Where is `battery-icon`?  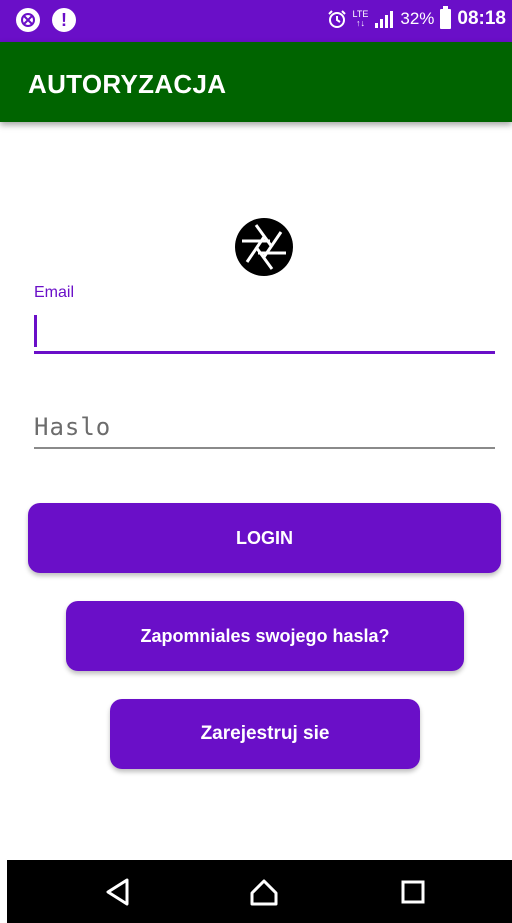 battery-icon is located at coordinates (446, 17).